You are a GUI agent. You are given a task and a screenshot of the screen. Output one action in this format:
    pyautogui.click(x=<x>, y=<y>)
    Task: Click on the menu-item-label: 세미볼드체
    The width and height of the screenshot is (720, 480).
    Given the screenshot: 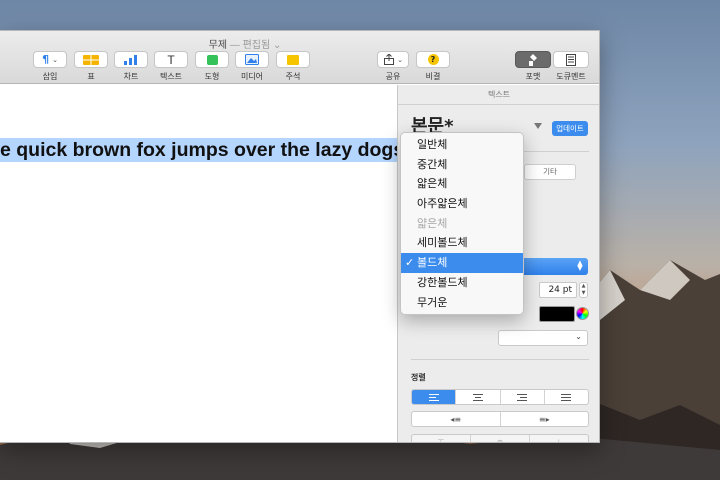 What is the action you would take?
    pyautogui.click(x=442, y=243)
    